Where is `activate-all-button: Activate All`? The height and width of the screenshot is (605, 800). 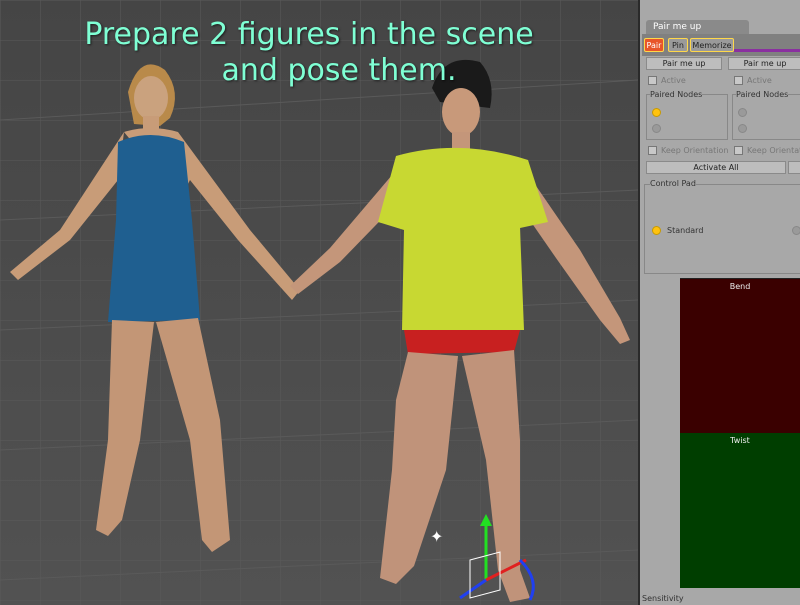 activate-all-button: Activate All is located at coordinates (716, 167).